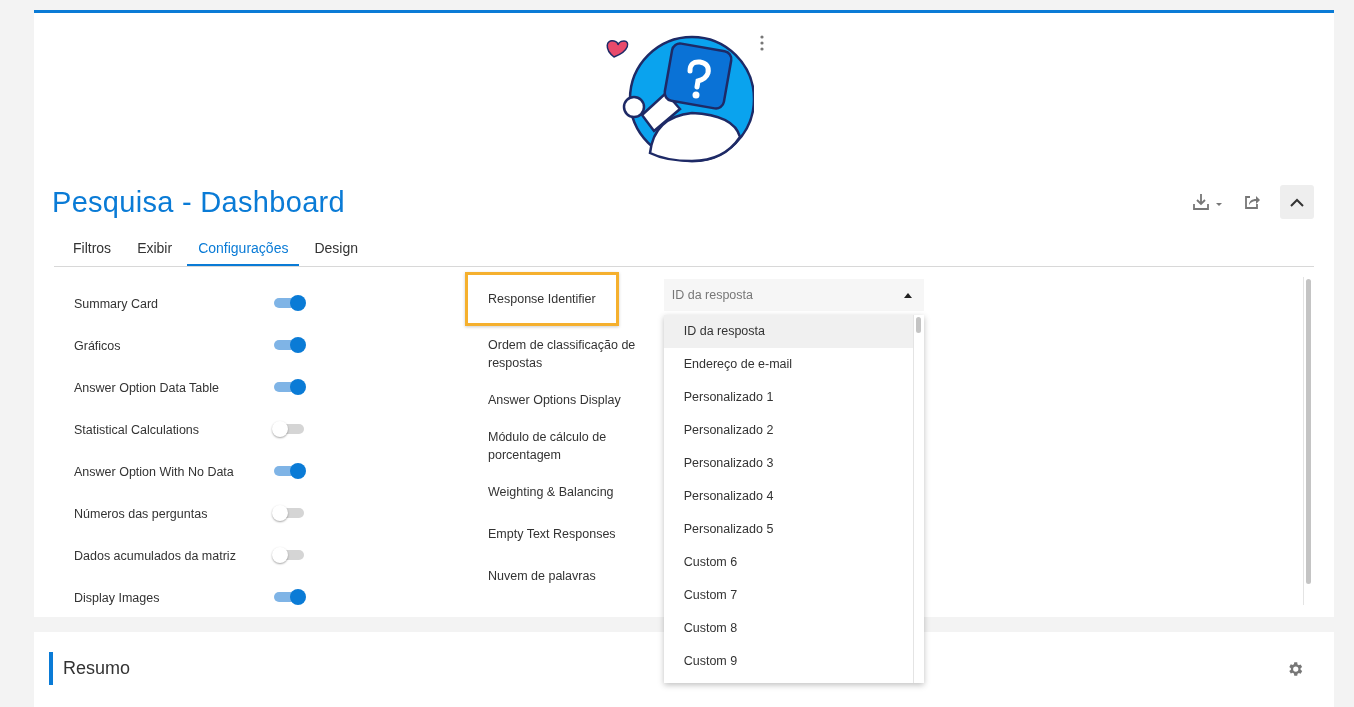 Image resolution: width=1354 pixels, height=707 pixels. I want to click on dropdown-option: ID da resposta, so click(788, 331).